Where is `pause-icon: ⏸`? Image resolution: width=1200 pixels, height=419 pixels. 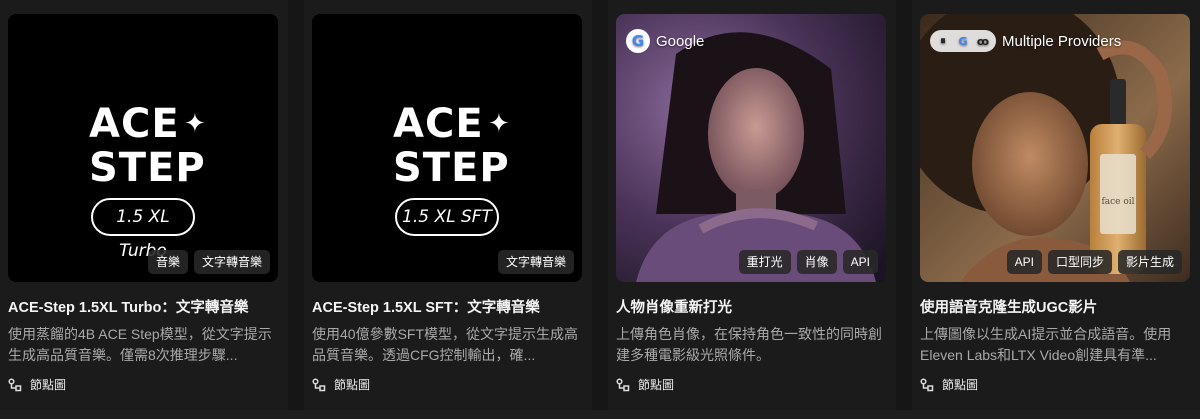
pause-icon: ⏸ is located at coordinates (943, 40).